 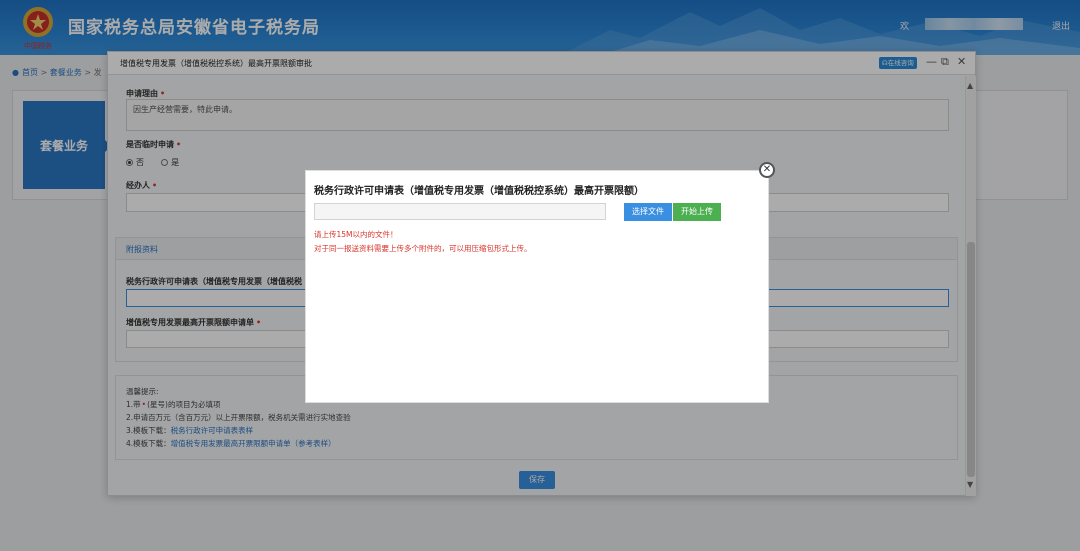 I want to click on file-size-warning: 请上传15M以内的文件！, so click(x=356, y=234).